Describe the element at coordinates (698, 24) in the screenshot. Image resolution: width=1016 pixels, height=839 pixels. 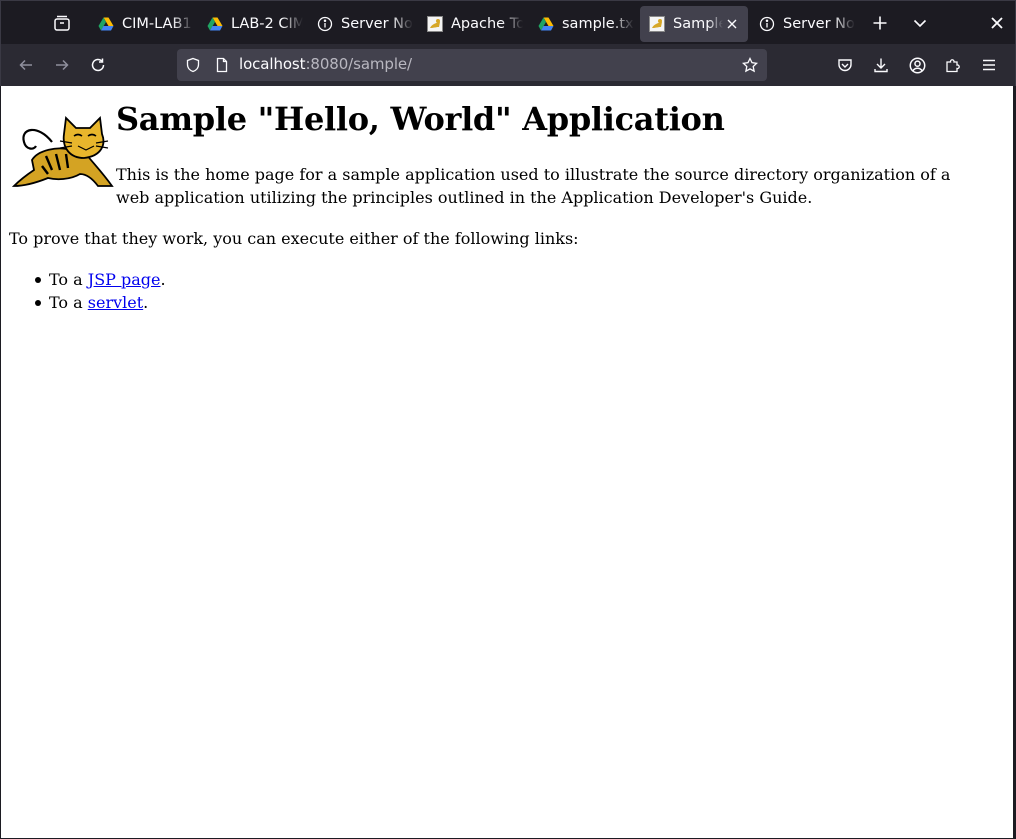
I see `tab-title: Sample` at that location.